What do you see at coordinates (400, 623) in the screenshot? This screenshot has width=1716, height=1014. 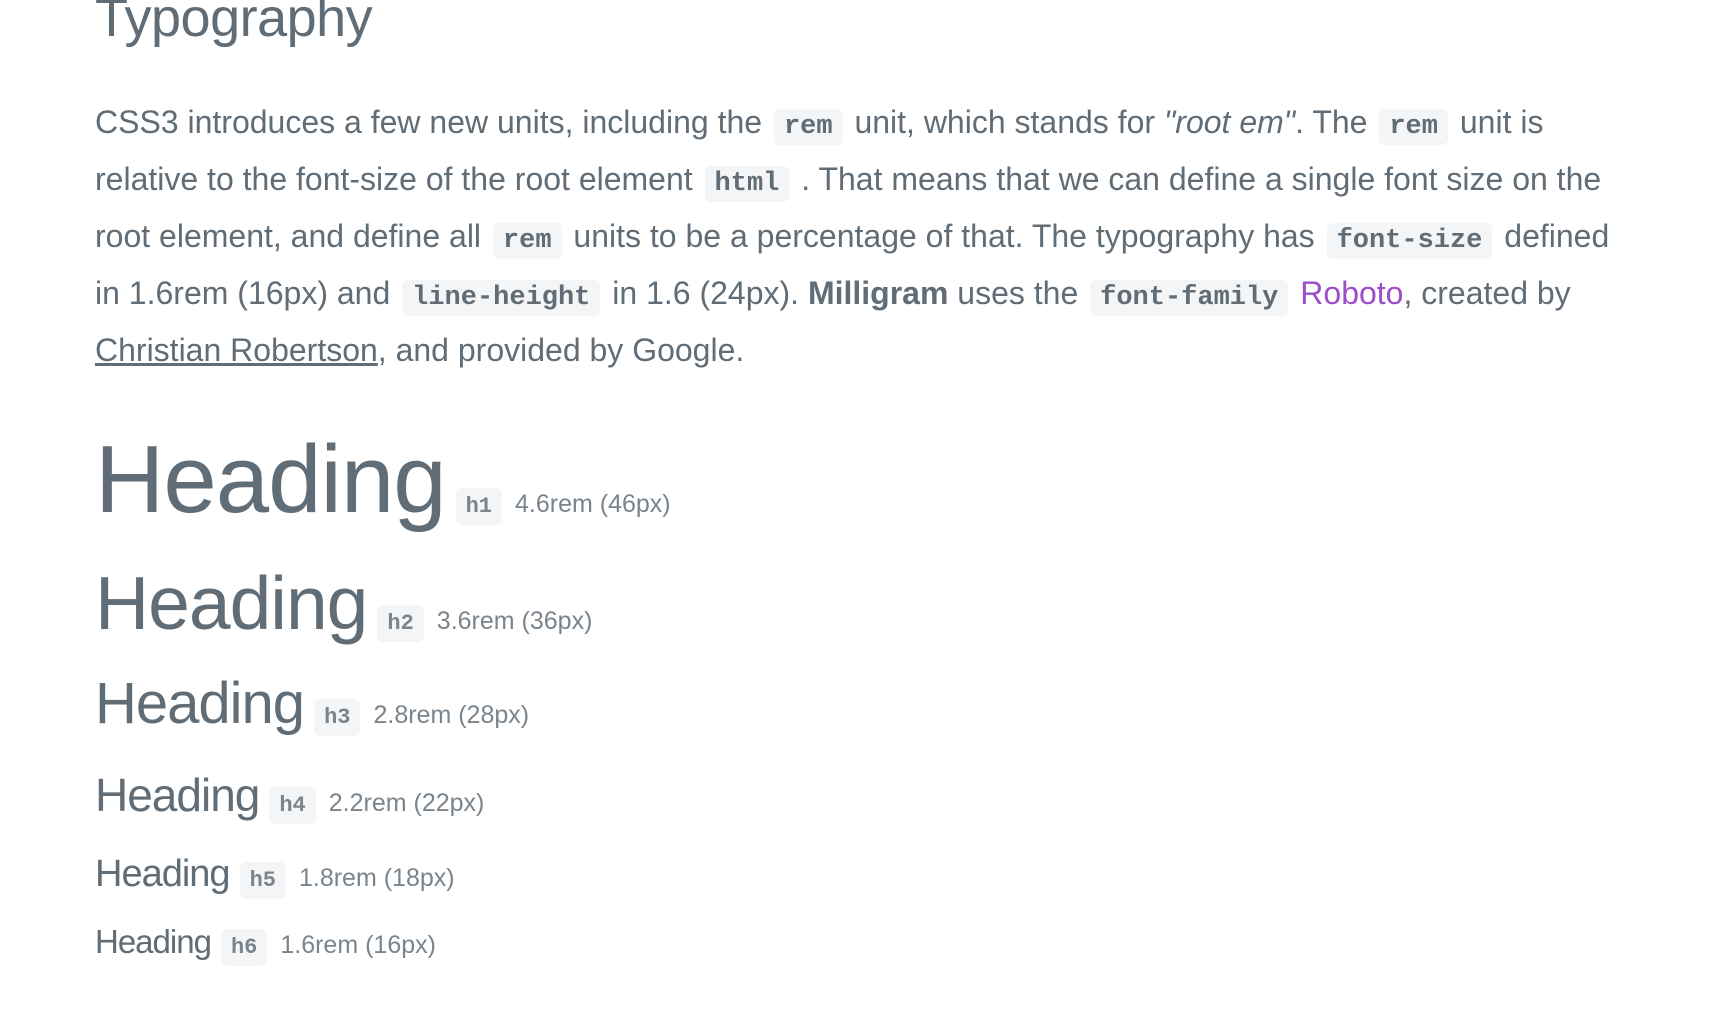 I see `heading-tag: h2` at bounding box center [400, 623].